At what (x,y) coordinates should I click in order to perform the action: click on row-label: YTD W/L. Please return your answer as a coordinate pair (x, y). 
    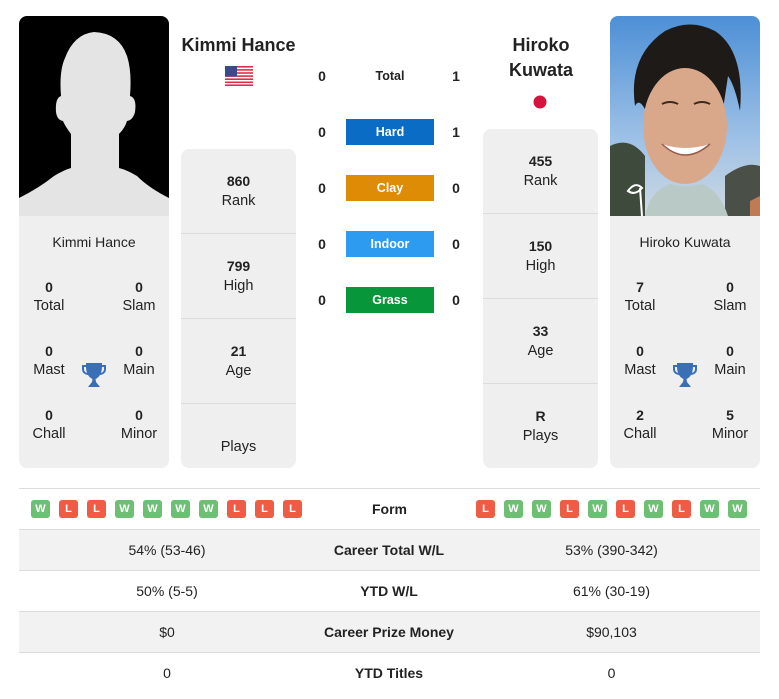
    Looking at the image, I should click on (389, 591).